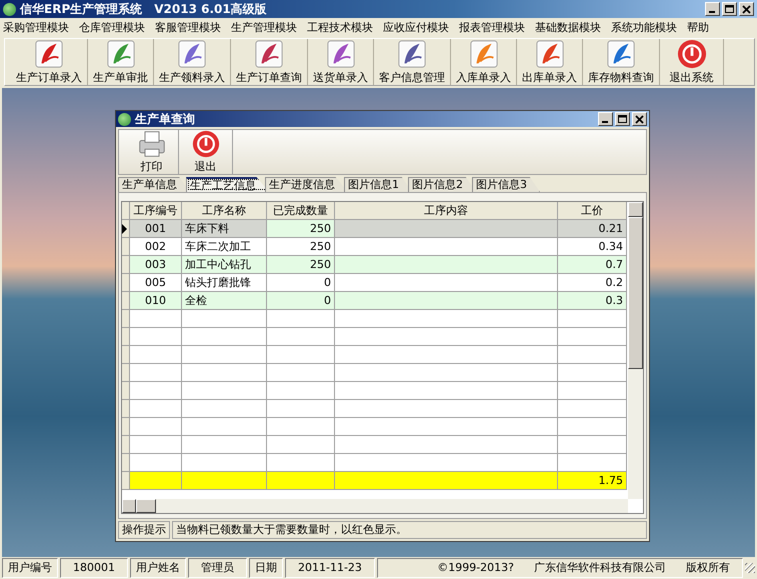  What do you see at coordinates (750, 568) in the screenshot?
I see `resize-grip-icon` at bounding box center [750, 568].